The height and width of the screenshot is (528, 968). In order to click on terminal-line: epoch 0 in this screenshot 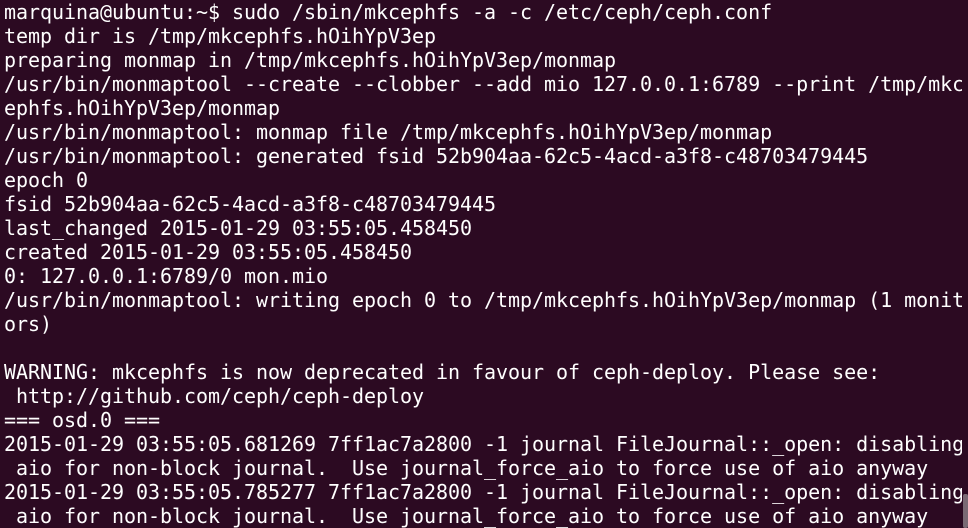, I will do `click(46, 180)`.